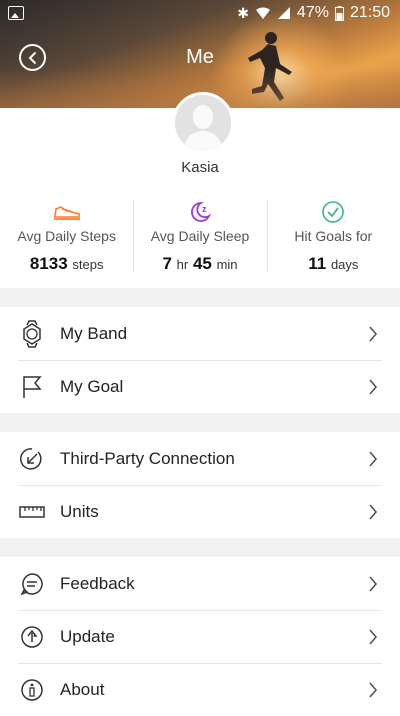 Image resolution: width=400 pixels, height=716 pixels. What do you see at coordinates (167, 263) in the screenshot?
I see `stat-sleep-hours: 7` at bounding box center [167, 263].